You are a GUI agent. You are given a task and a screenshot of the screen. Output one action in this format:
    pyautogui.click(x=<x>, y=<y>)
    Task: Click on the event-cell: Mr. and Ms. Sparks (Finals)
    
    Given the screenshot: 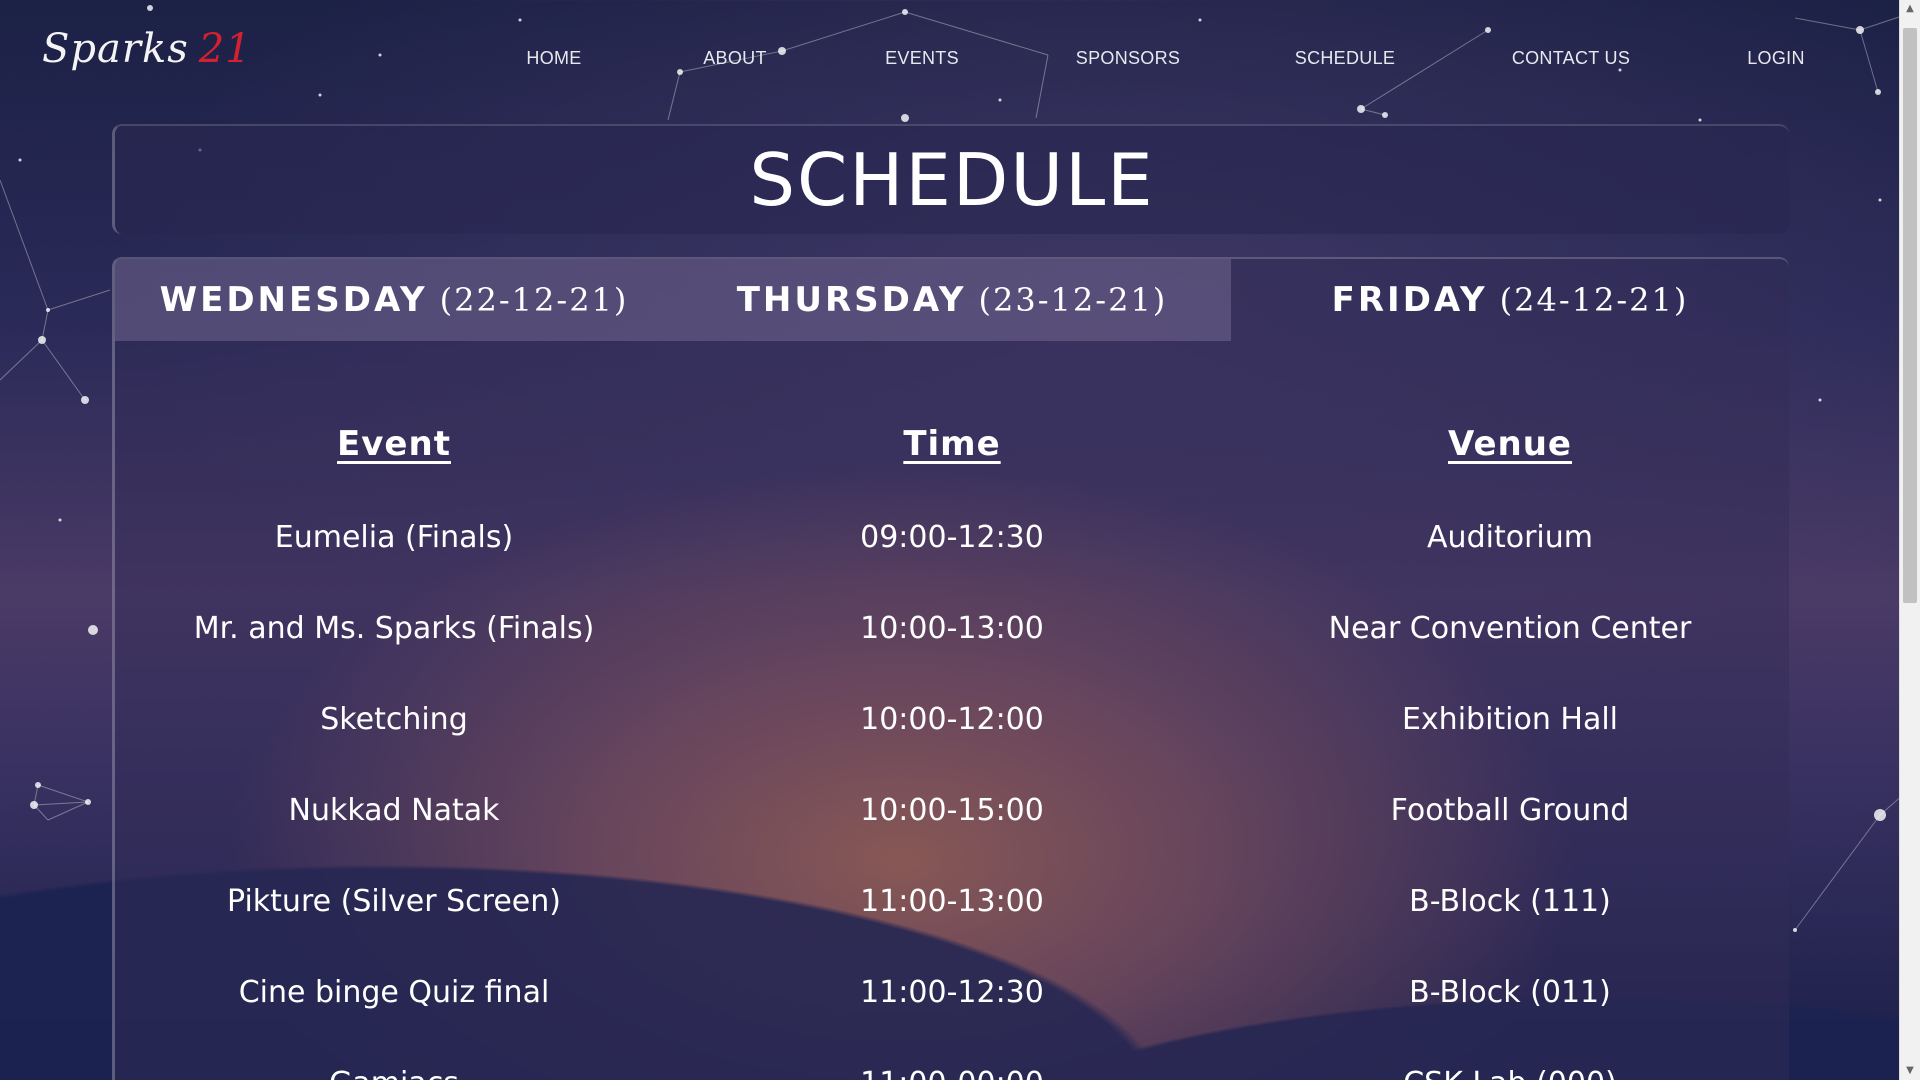 What is the action you would take?
    pyautogui.click(x=394, y=628)
    